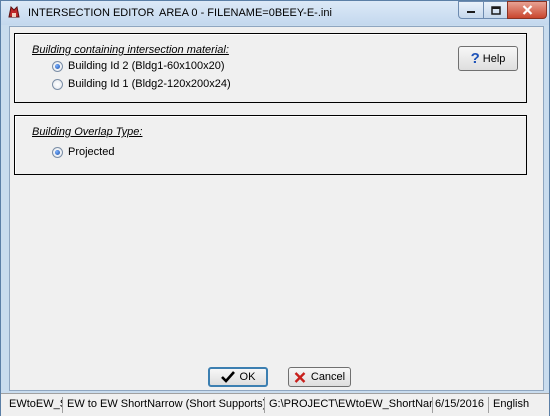 Image resolution: width=550 pixels, height=416 pixels. I want to click on question-mark-icon: ?, so click(475, 58).